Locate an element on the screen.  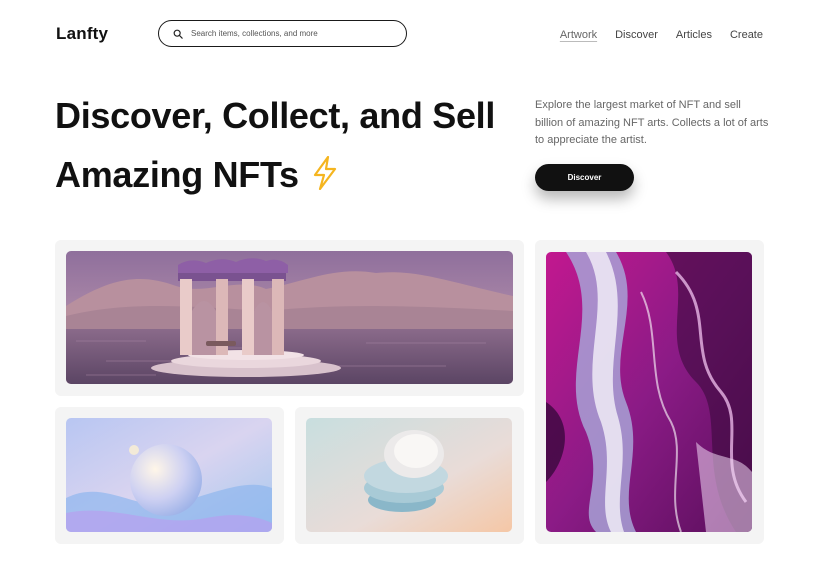
search-icon is located at coordinates (178, 34).